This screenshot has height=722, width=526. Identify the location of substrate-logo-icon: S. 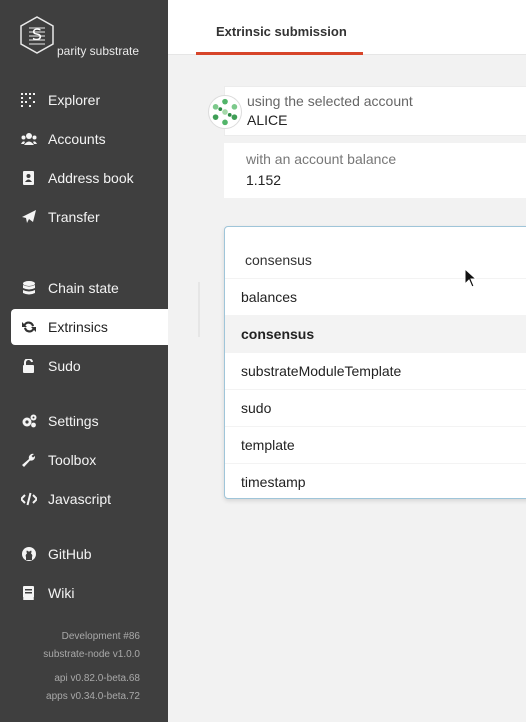
(37, 35).